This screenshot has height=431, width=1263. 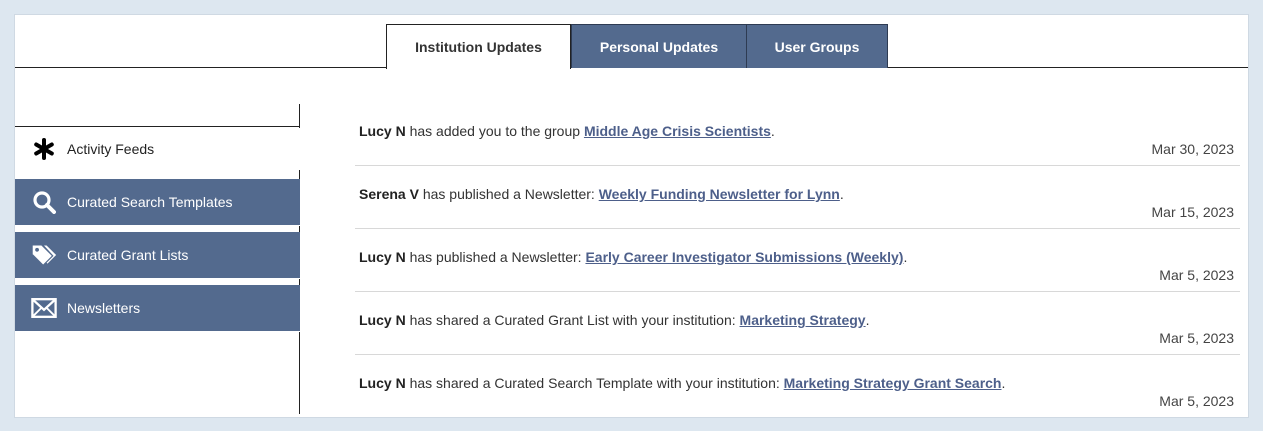 I want to click on feed-action: has added you to the group, so click(x=494, y=131).